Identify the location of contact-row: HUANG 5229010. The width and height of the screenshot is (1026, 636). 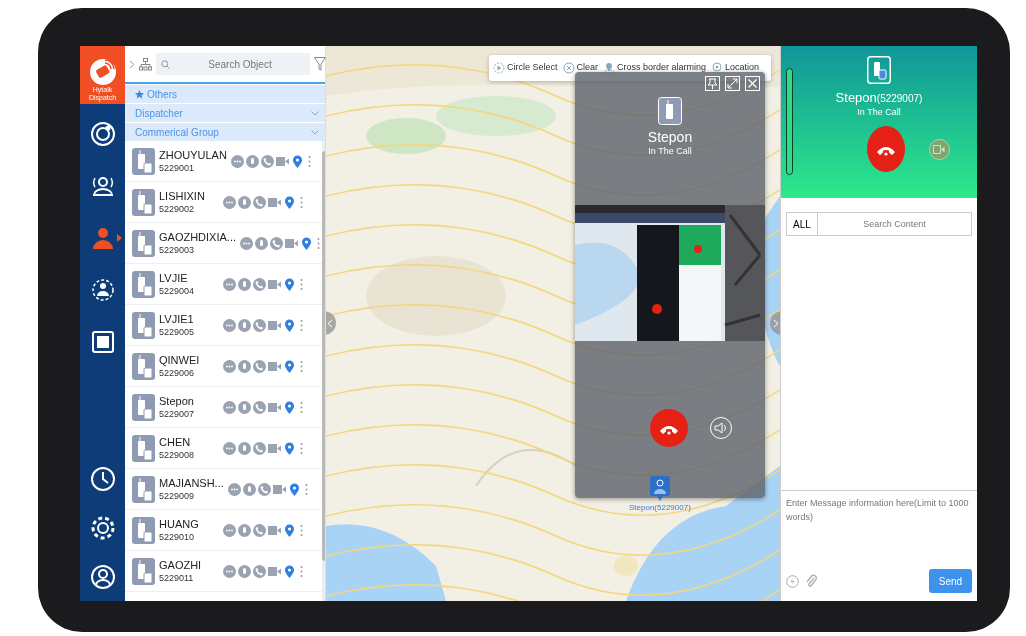
(223, 530).